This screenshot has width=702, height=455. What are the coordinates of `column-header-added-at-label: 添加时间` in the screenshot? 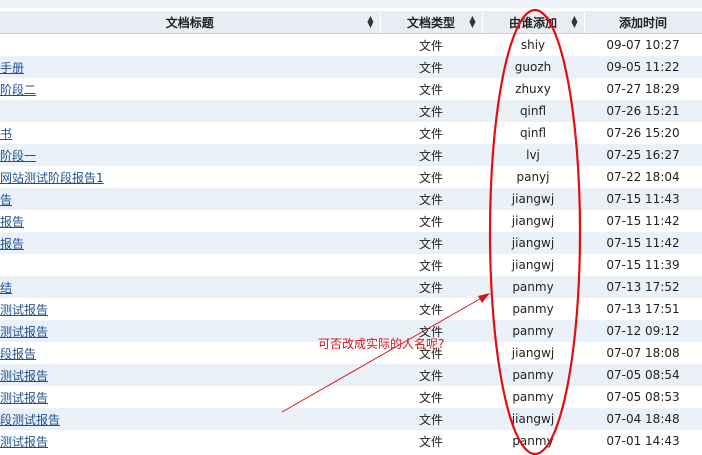 It's located at (642, 22).